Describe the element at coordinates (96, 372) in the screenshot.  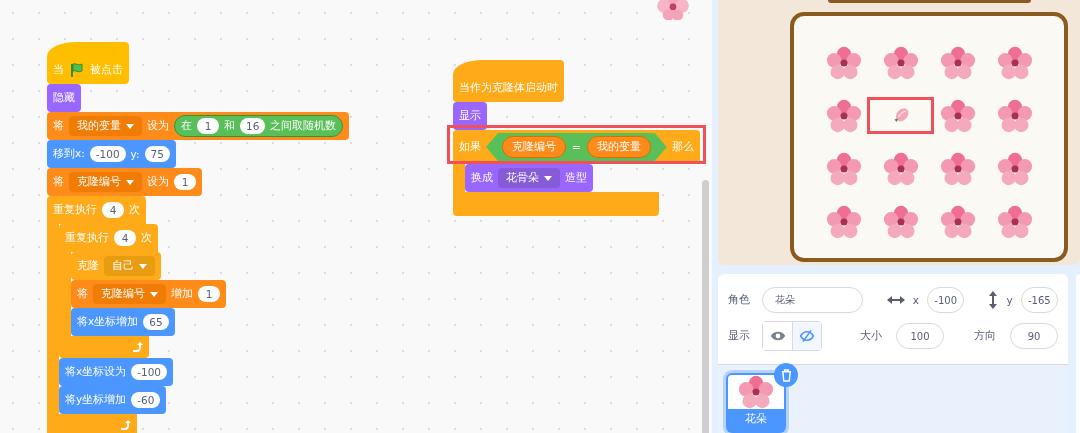
I see `block-label: 将x坐标设为` at that location.